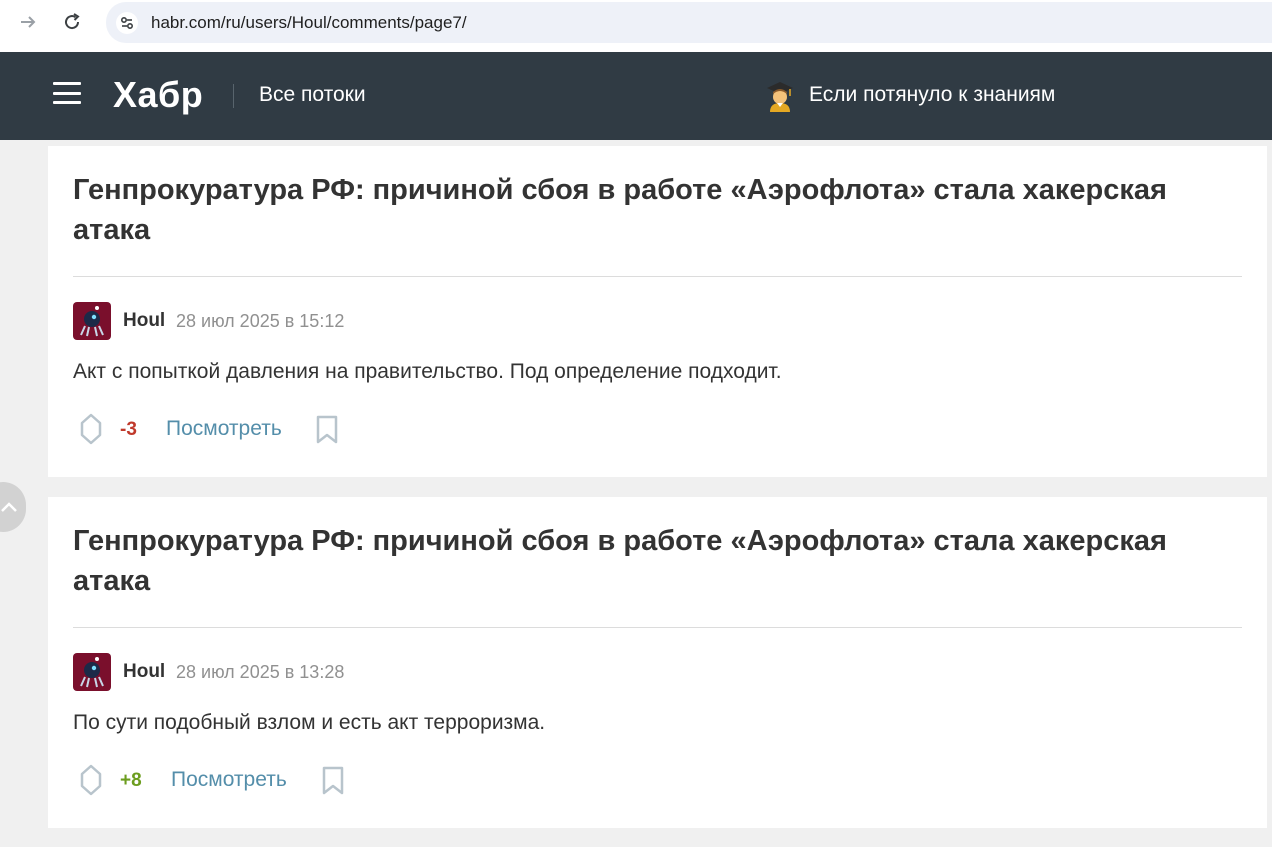  Describe the element at coordinates (9, 507) in the screenshot. I see `chevron-up-icon` at that location.